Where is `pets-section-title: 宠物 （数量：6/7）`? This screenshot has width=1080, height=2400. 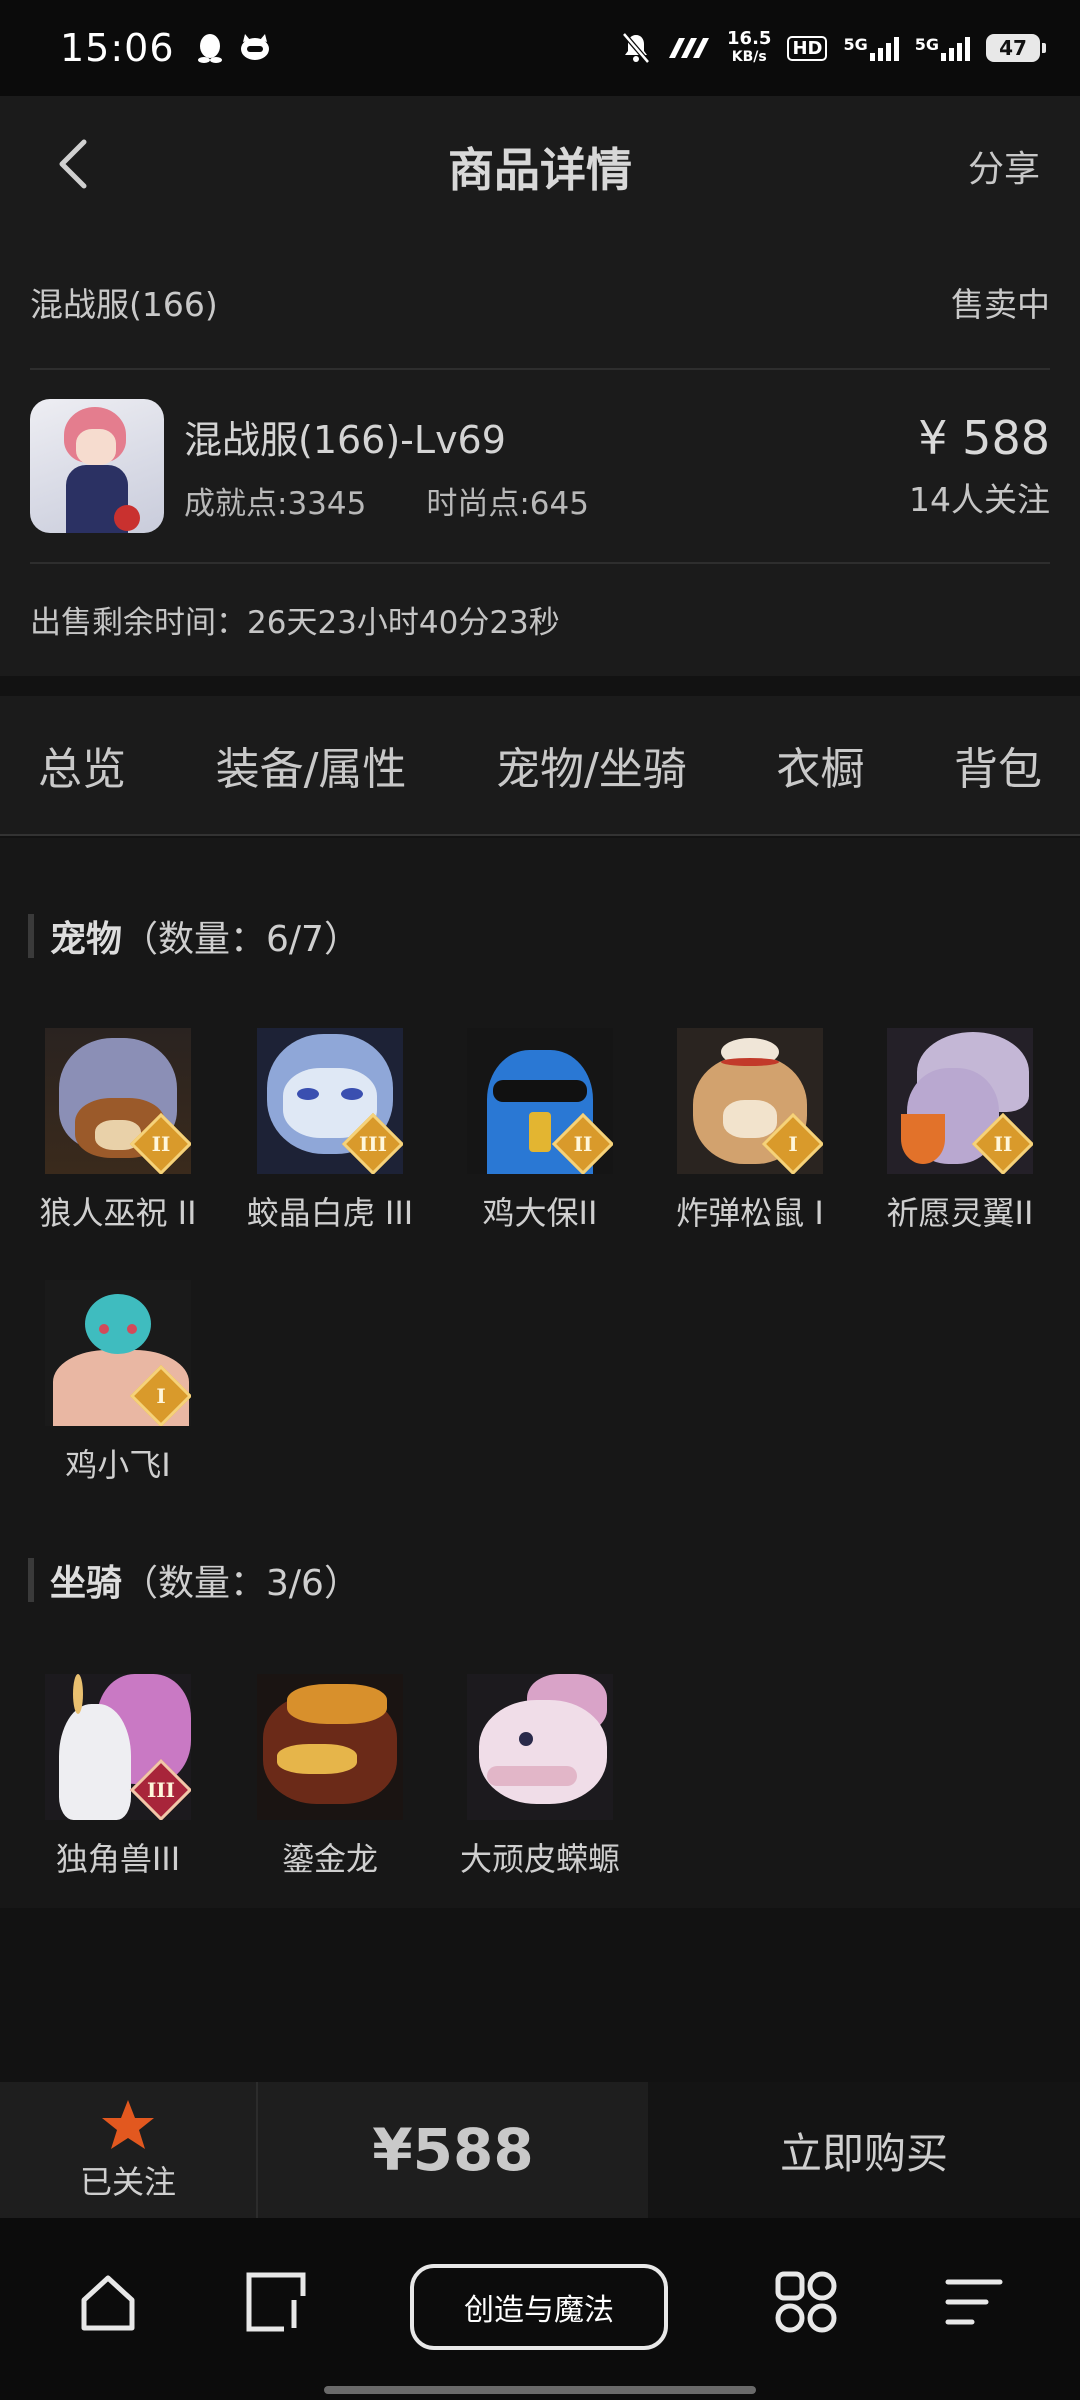 pets-section-title: 宠物 （数量：6/7） is located at coordinates (194, 936).